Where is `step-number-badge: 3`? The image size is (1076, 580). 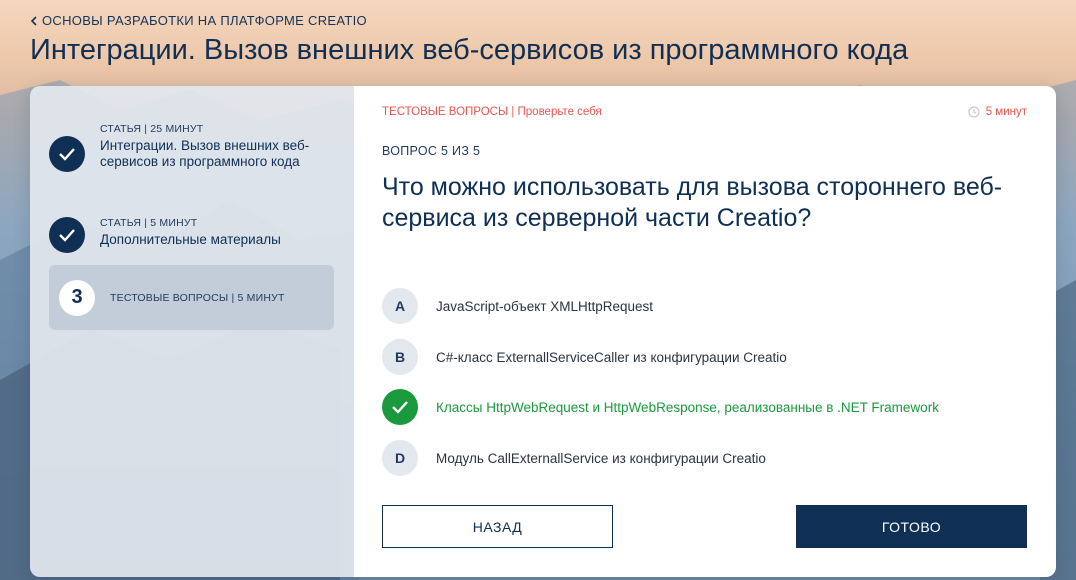 step-number-badge: 3 is located at coordinates (77, 297).